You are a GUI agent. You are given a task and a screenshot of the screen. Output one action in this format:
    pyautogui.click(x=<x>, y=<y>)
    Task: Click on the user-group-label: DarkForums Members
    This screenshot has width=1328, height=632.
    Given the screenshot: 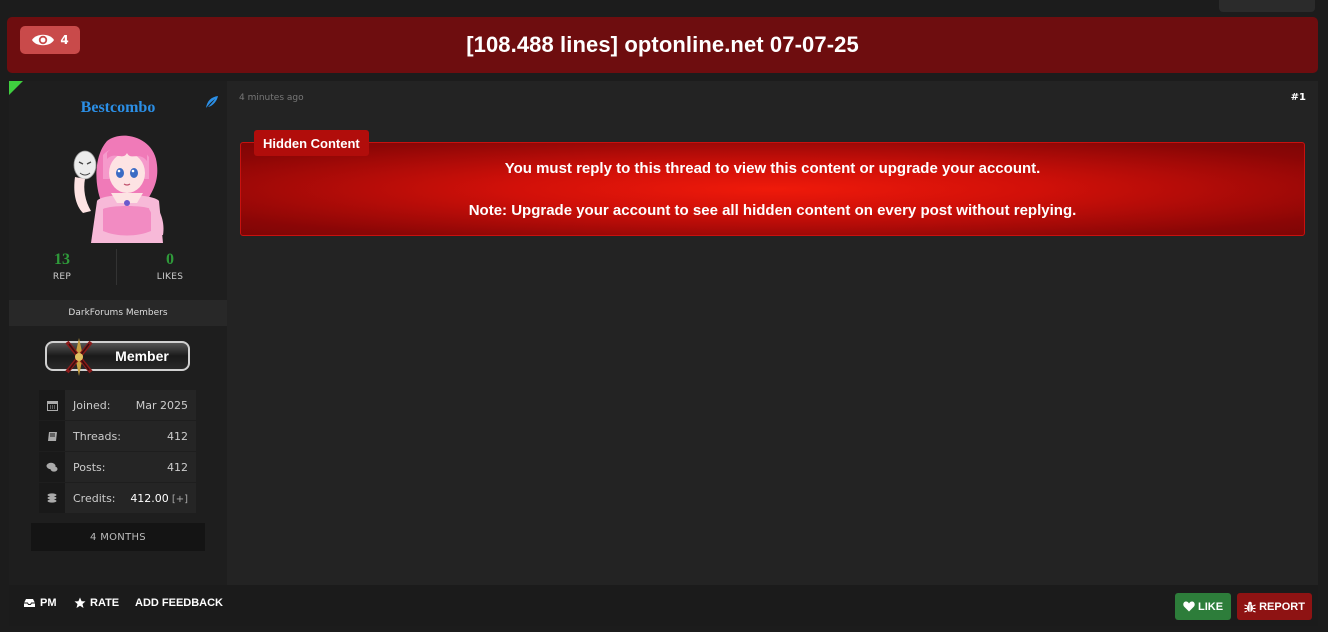 What is the action you would take?
    pyautogui.click(x=118, y=313)
    